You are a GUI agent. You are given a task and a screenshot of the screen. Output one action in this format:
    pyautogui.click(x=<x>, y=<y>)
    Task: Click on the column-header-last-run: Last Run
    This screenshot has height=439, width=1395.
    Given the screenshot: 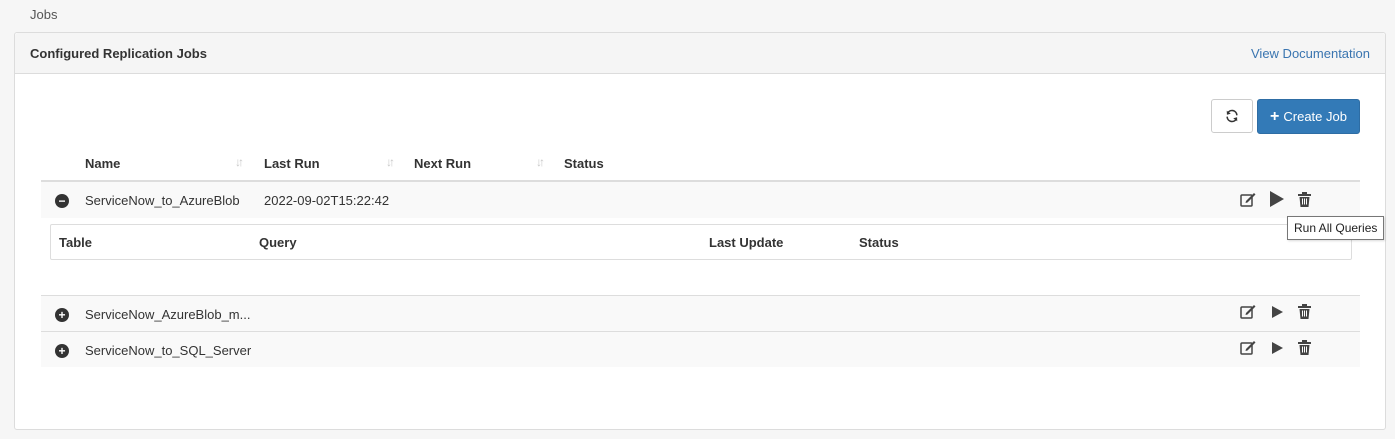 What is the action you would take?
    pyautogui.click(x=292, y=163)
    